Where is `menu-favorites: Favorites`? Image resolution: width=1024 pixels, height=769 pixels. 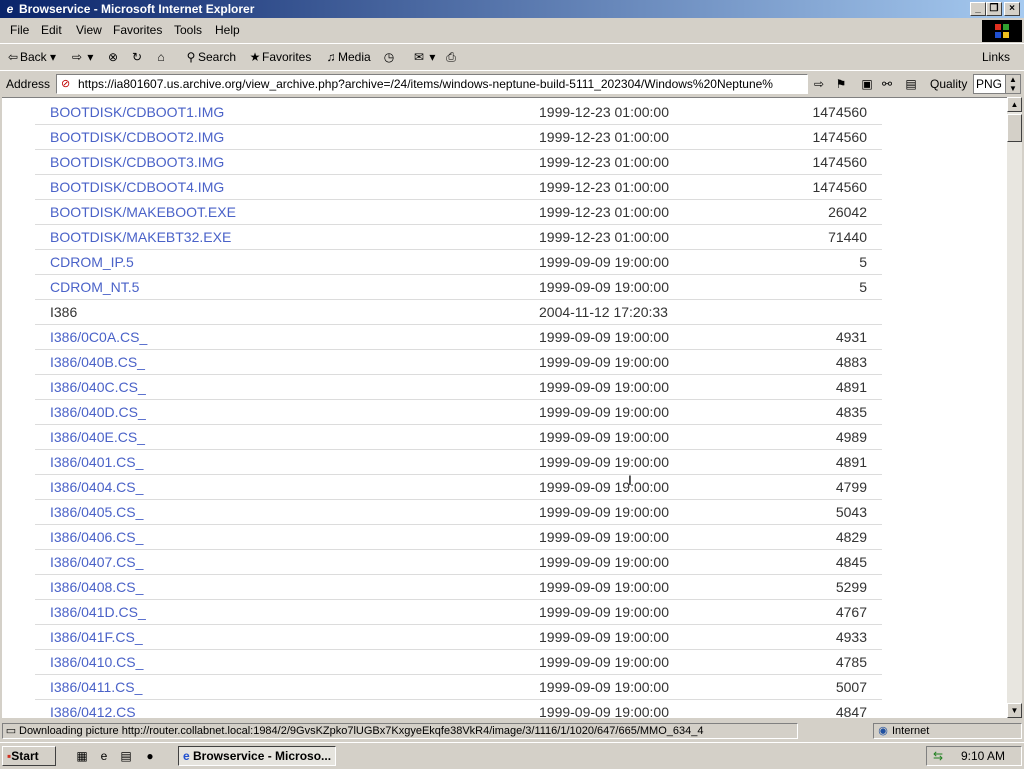
menu-favorites: Favorites is located at coordinates (137, 30).